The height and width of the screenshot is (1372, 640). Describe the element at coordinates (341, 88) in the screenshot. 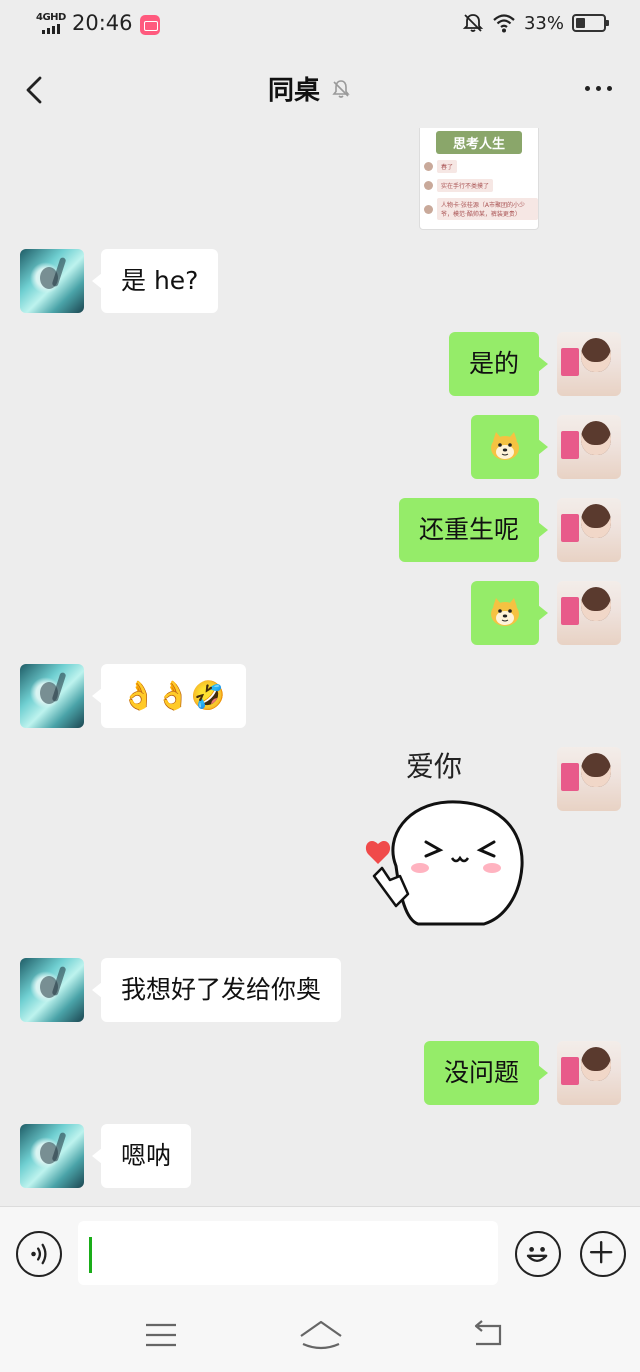

I see `bell-off-icon` at that location.